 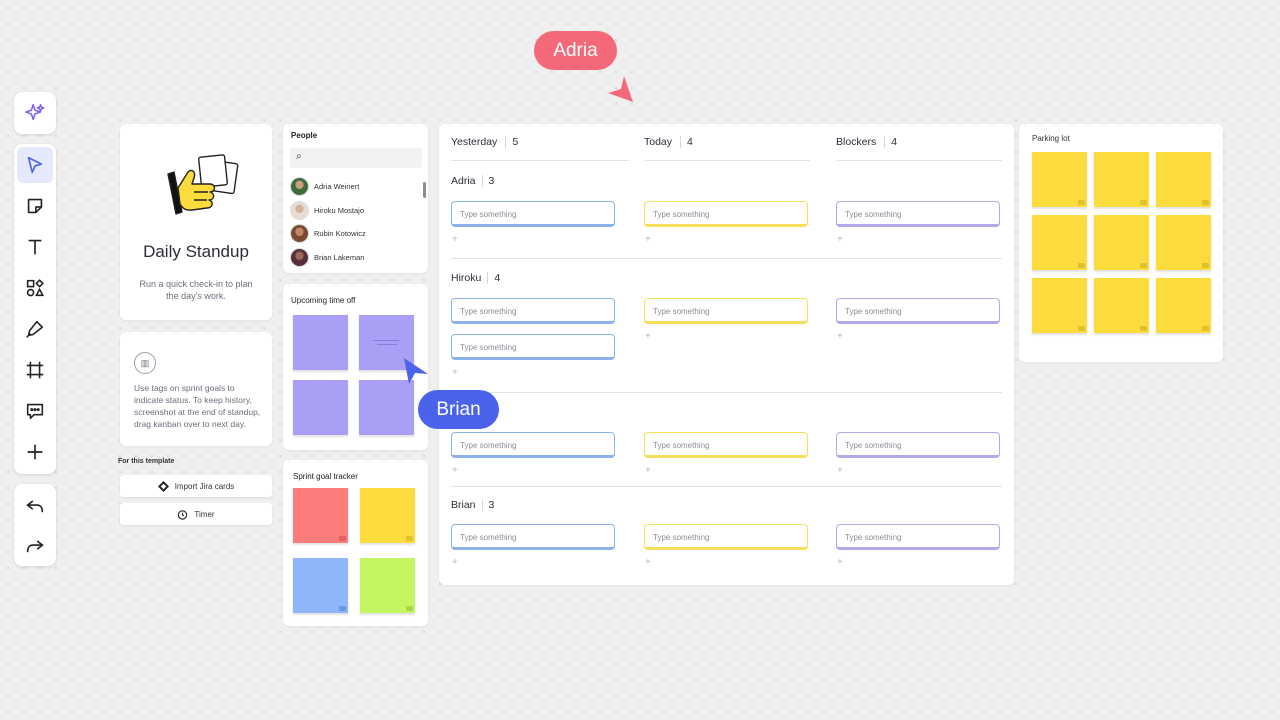 I want to click on ai-sparkle-button, so click(x=35, y=113).